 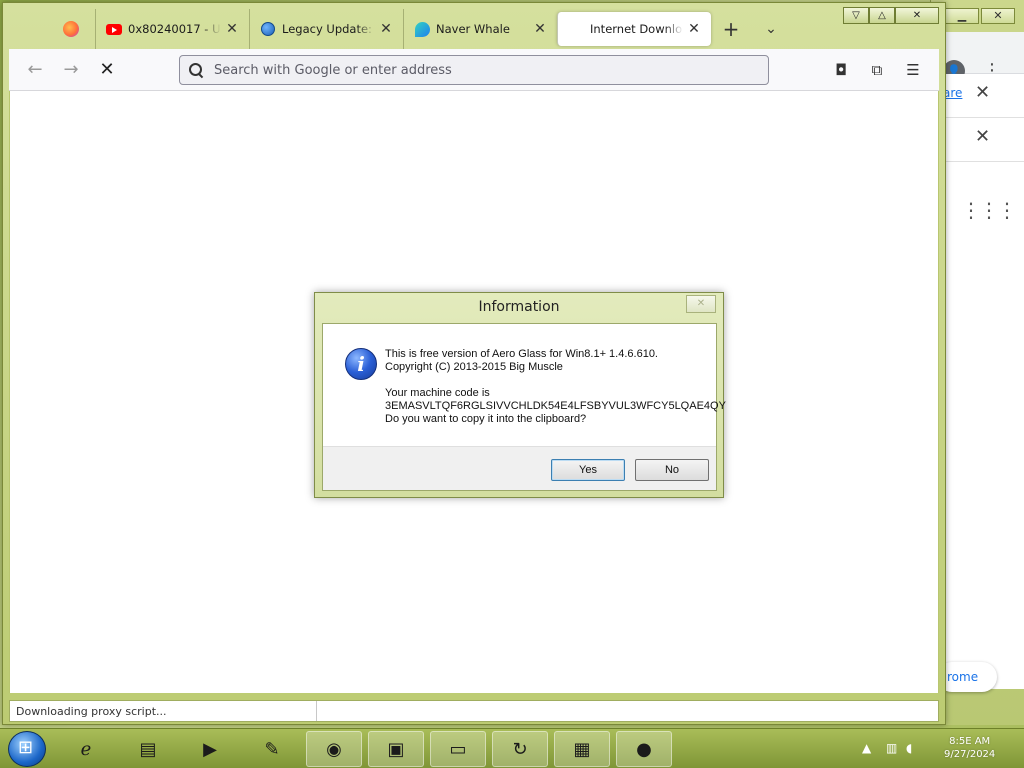 I want to click on new-tab-button: +, so click(x=731, y=29).